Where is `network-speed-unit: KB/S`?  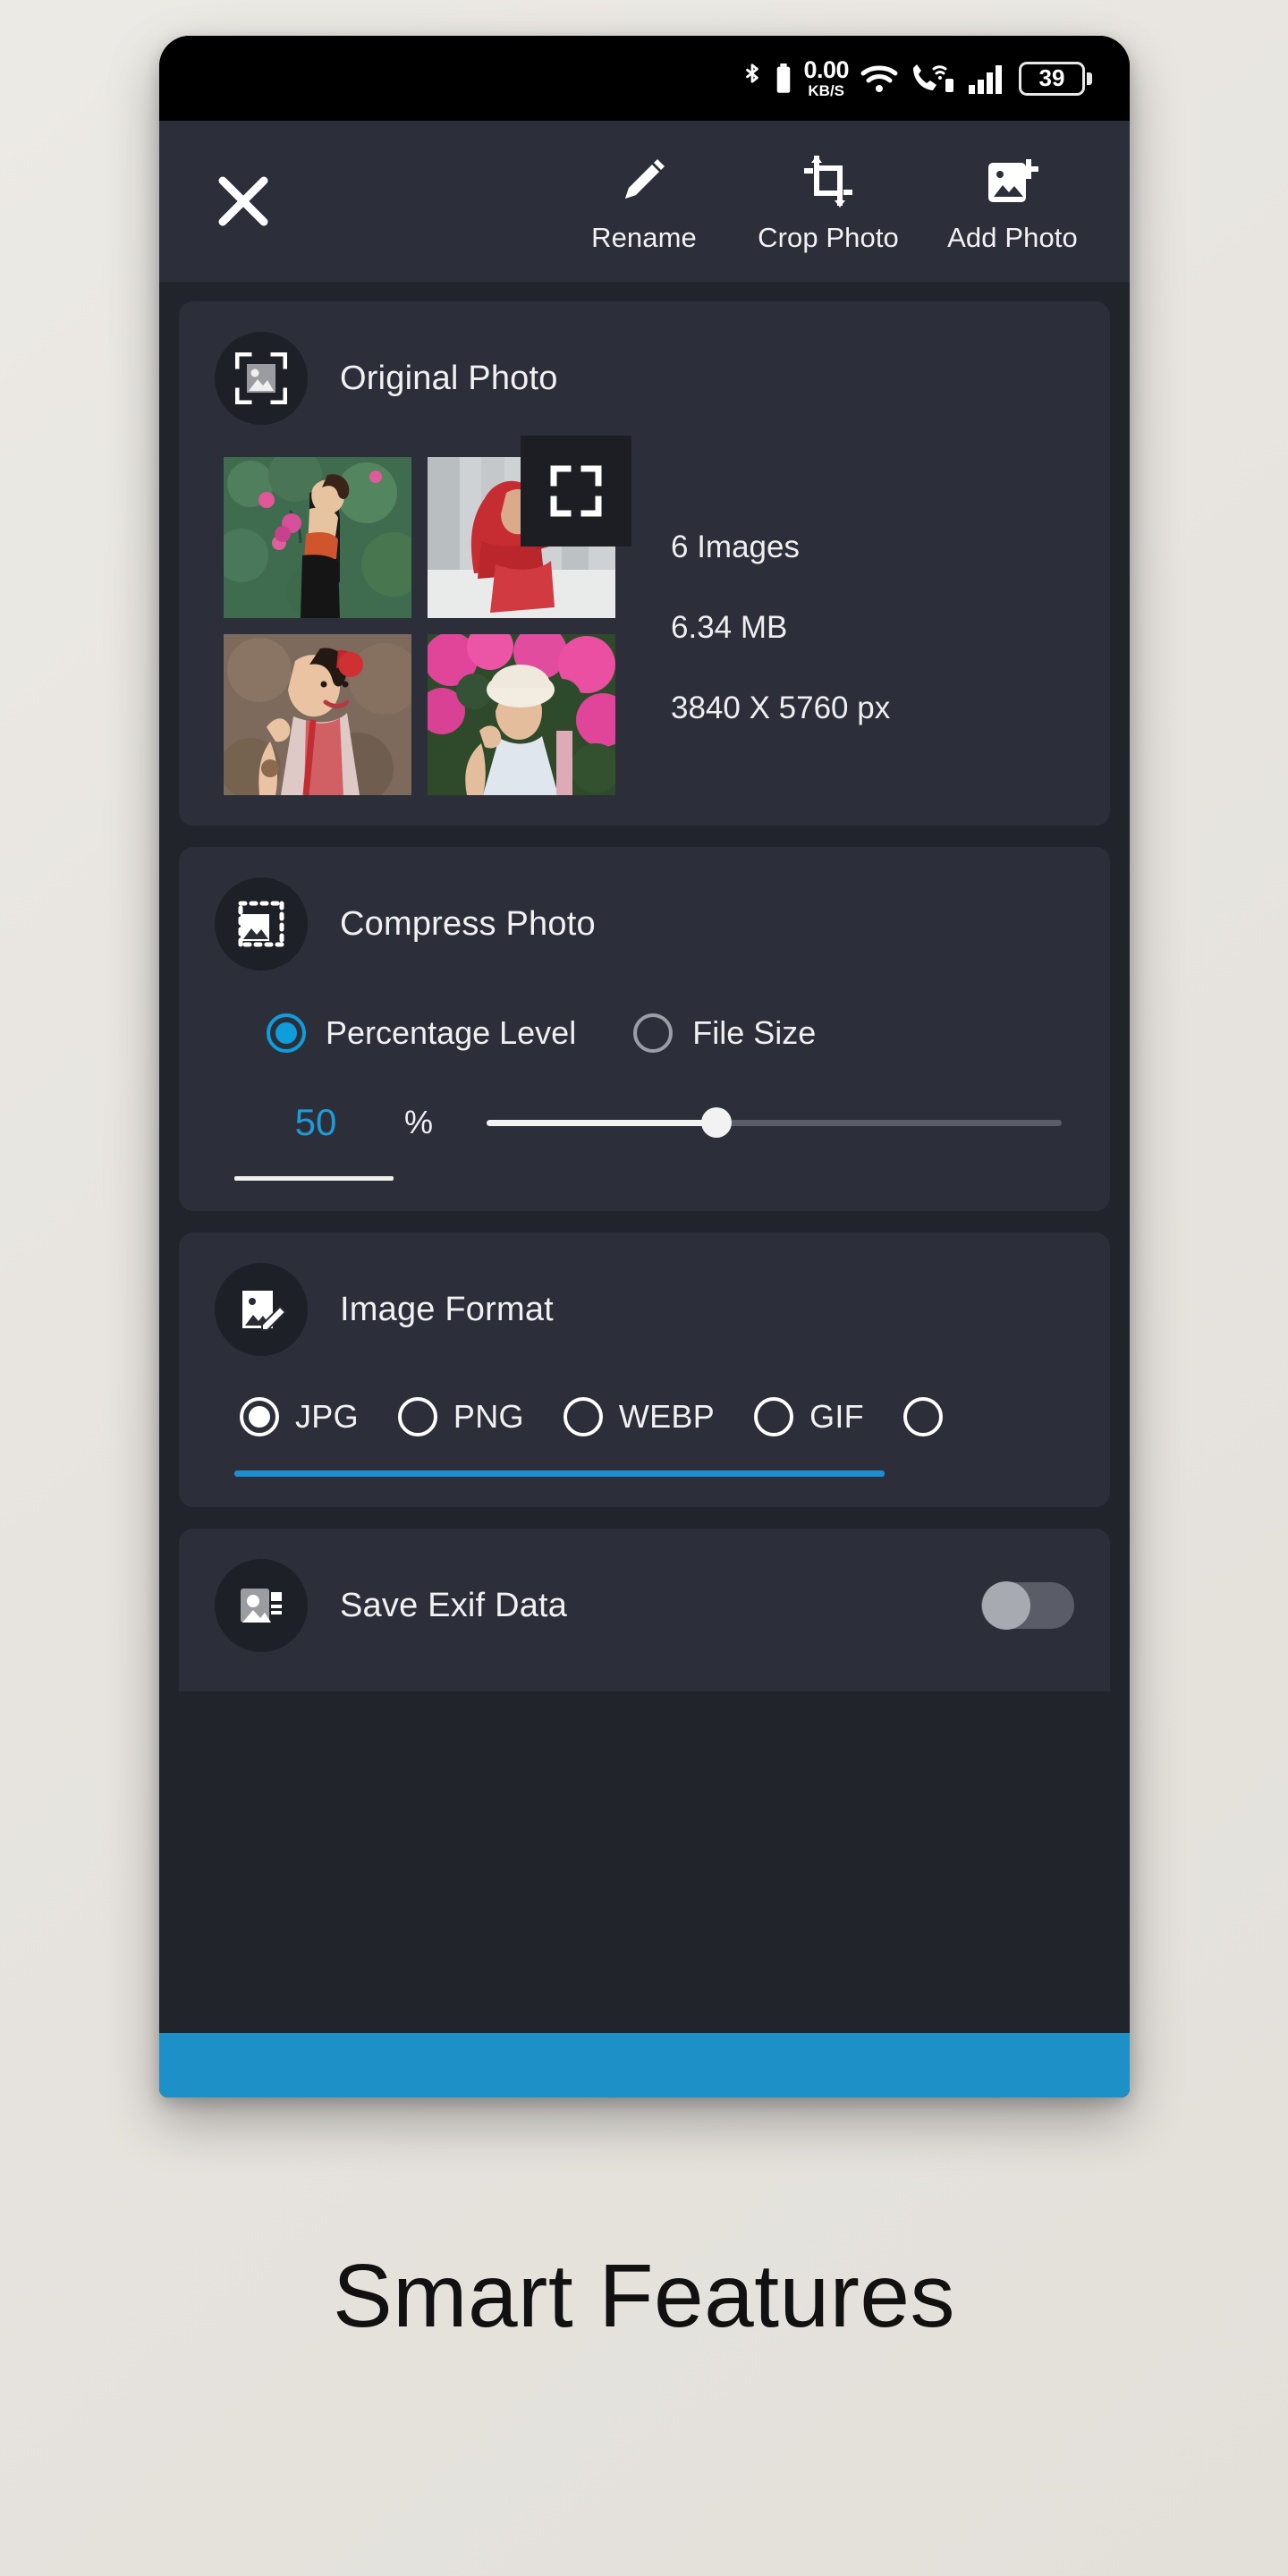 network-speed-unit: KB/S is located at coordinates (826, 90).